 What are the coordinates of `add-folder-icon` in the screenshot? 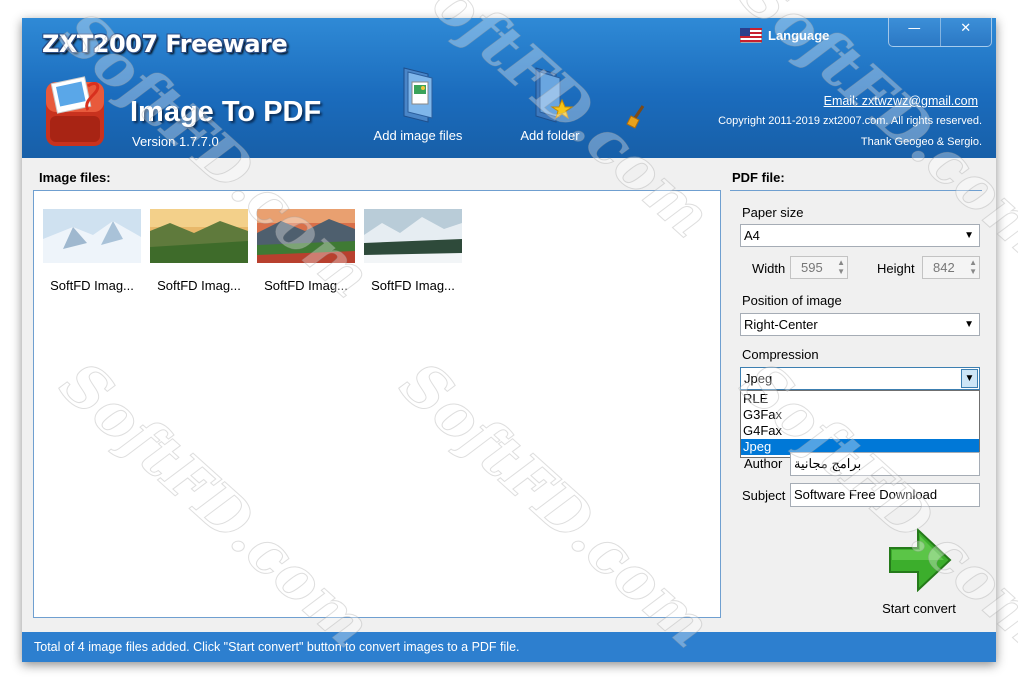 It's located at (554, 95).